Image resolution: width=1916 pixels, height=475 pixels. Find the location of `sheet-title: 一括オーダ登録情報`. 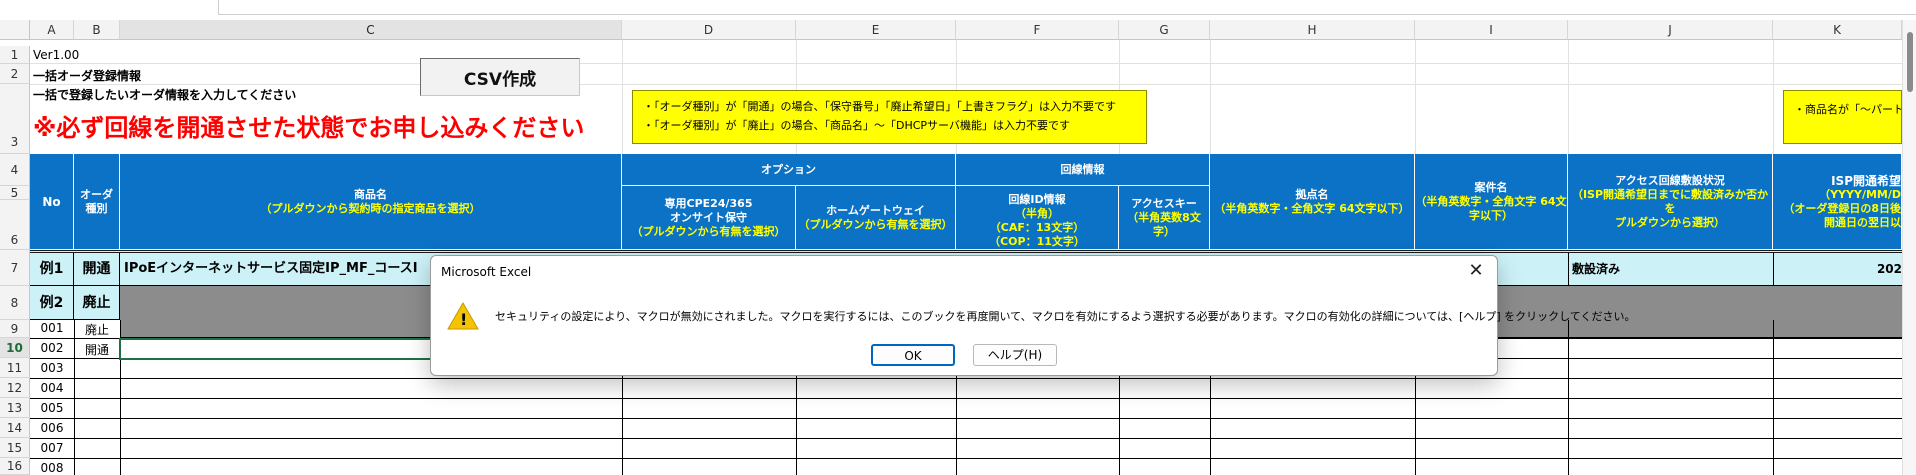

sheet-title: 一括オーダ登録情報 is located at coordinates (87, 76).